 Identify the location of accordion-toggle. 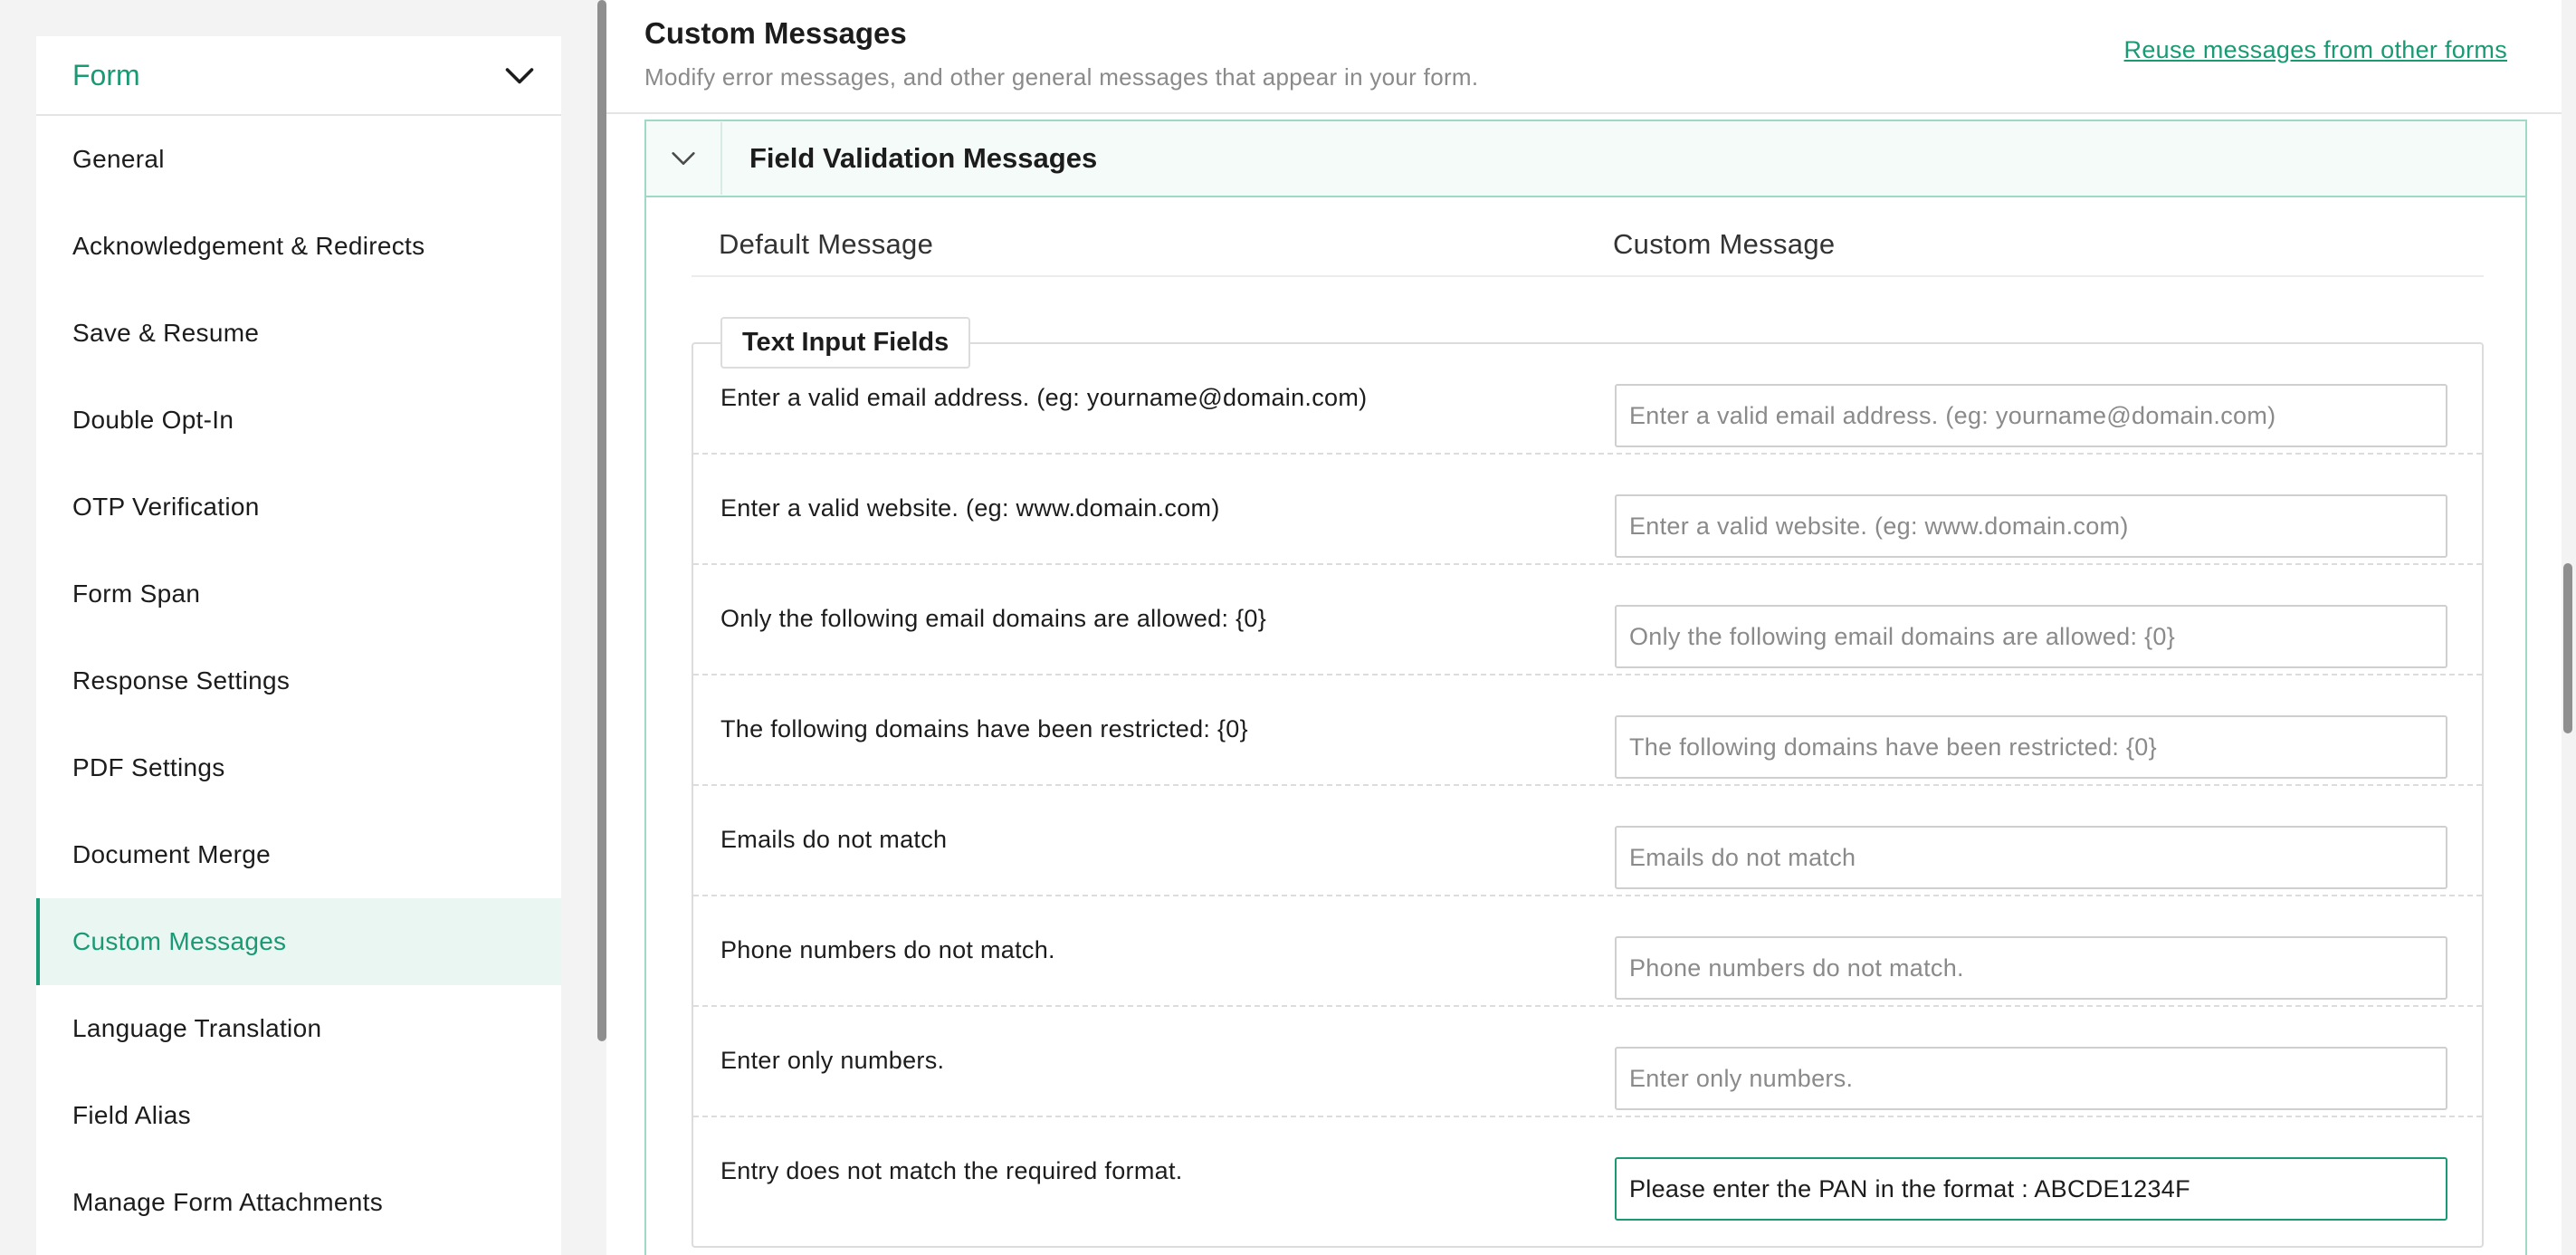
(684, 158).